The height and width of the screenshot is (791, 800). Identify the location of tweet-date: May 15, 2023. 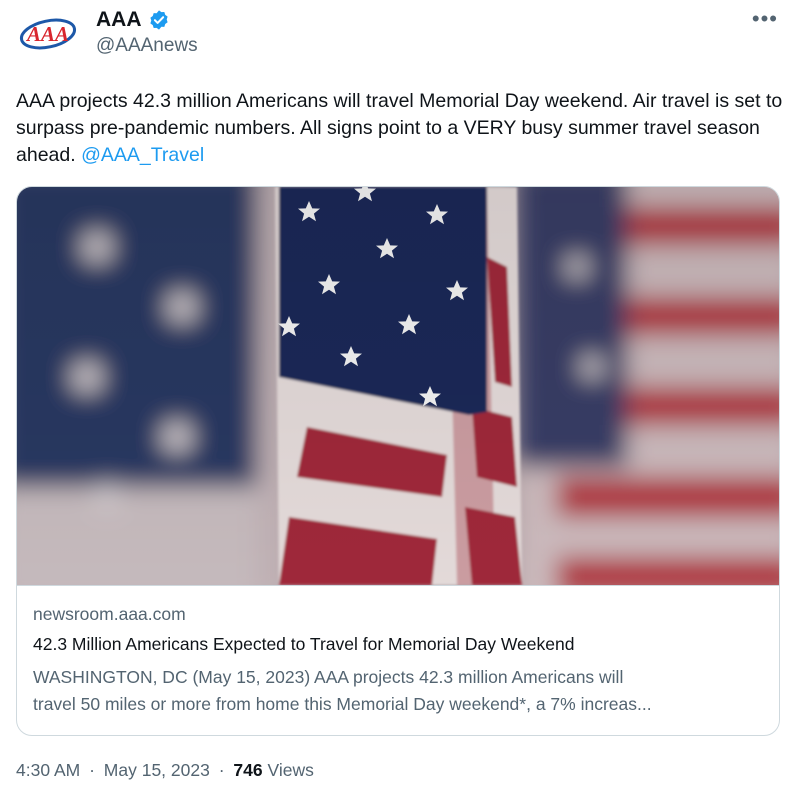
(157, 770).